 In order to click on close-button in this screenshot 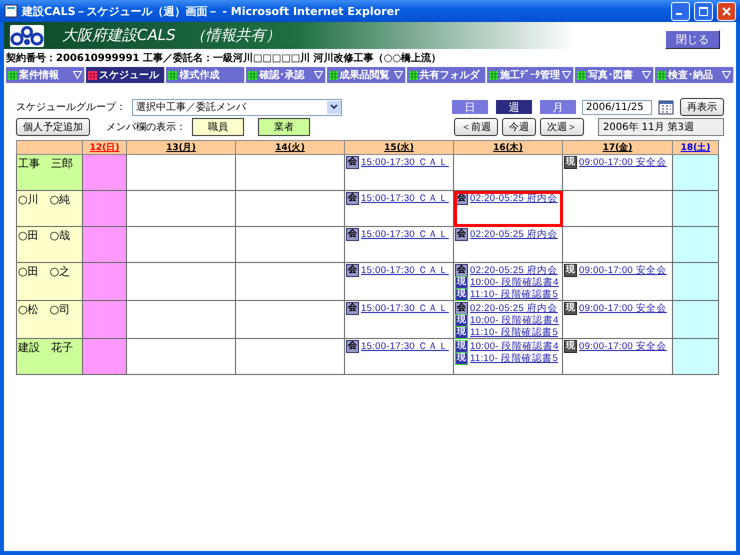, I will do `click(726, 11)`.